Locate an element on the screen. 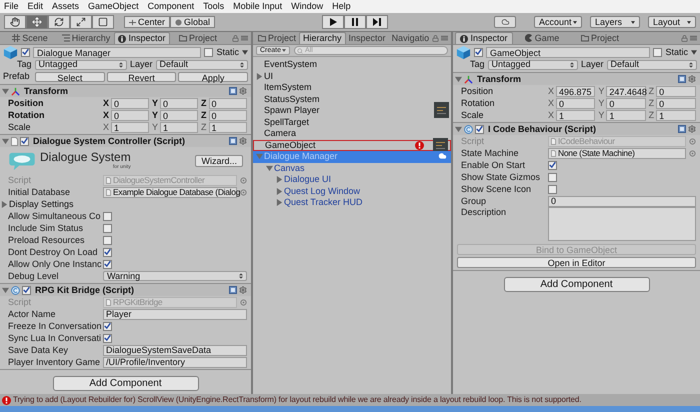 The height and width of the screenshot is (412, 700). hierarchy-row: ItemSystem is located at coordinates (352, 88).